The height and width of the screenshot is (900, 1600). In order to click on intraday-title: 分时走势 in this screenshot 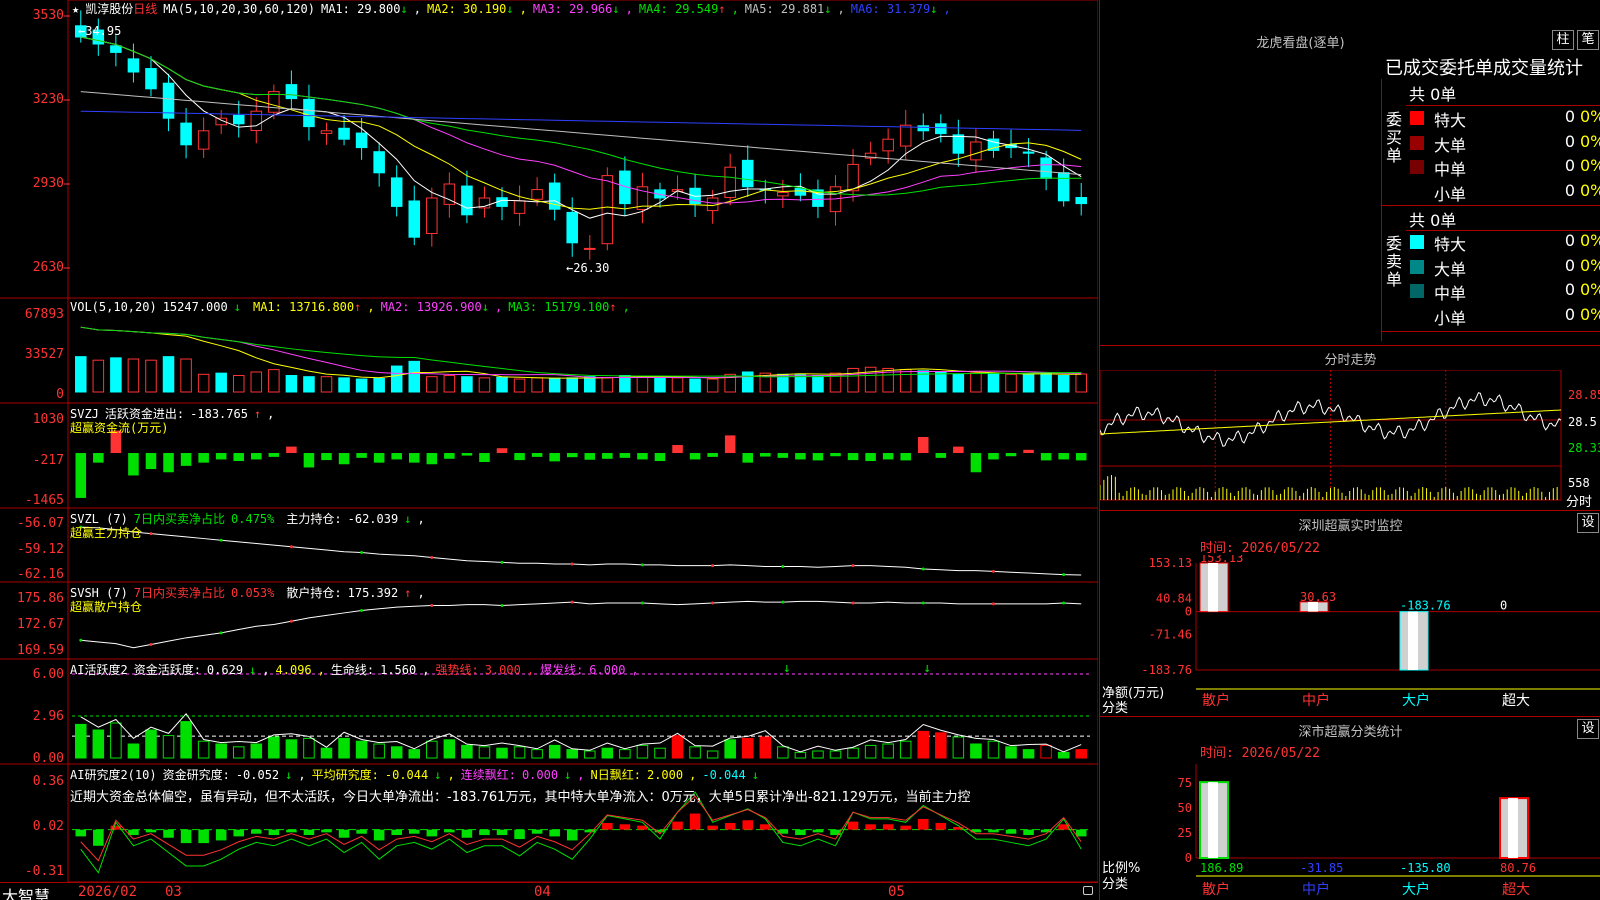, I will do `click(1350, 360)`.